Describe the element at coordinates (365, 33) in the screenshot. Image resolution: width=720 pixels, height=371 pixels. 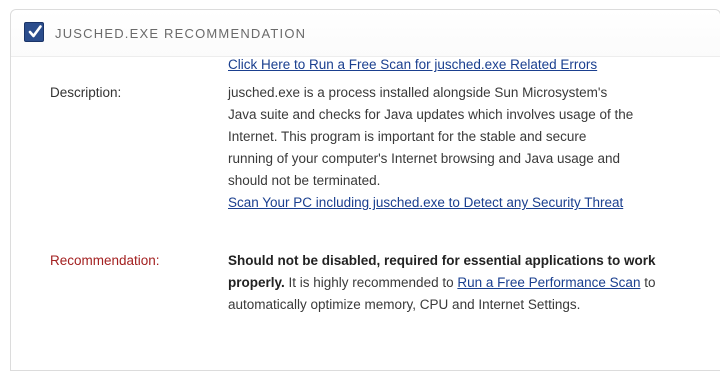
I see `panel-header: JUSCHED.EXE RECOMMENDATION` at that location.